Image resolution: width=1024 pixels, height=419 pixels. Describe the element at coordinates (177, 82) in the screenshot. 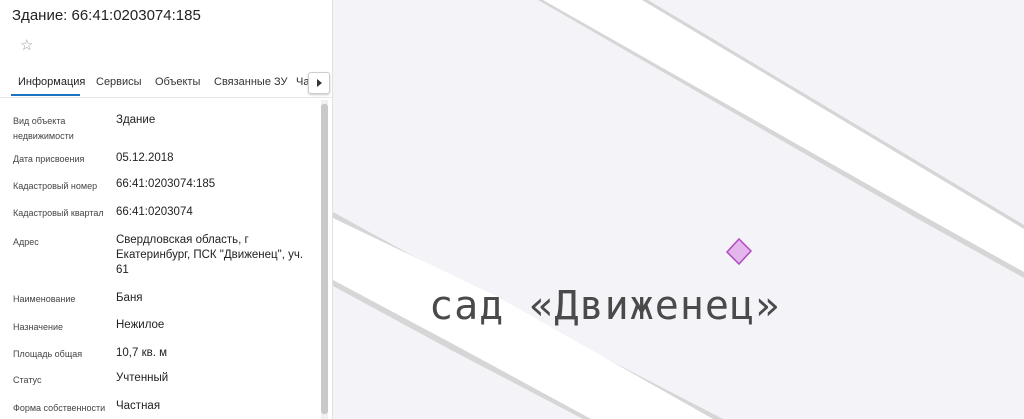

I see `tab-objects: Объекты` at that location.